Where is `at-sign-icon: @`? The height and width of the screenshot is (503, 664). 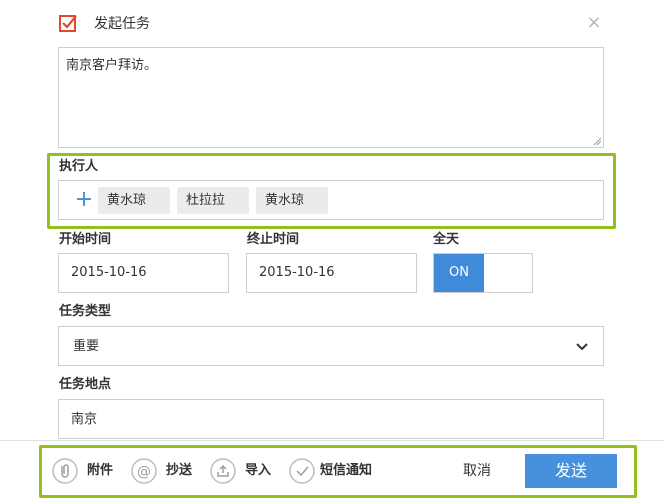
at-sign-icon: @ is located at coordinates (144, 471).